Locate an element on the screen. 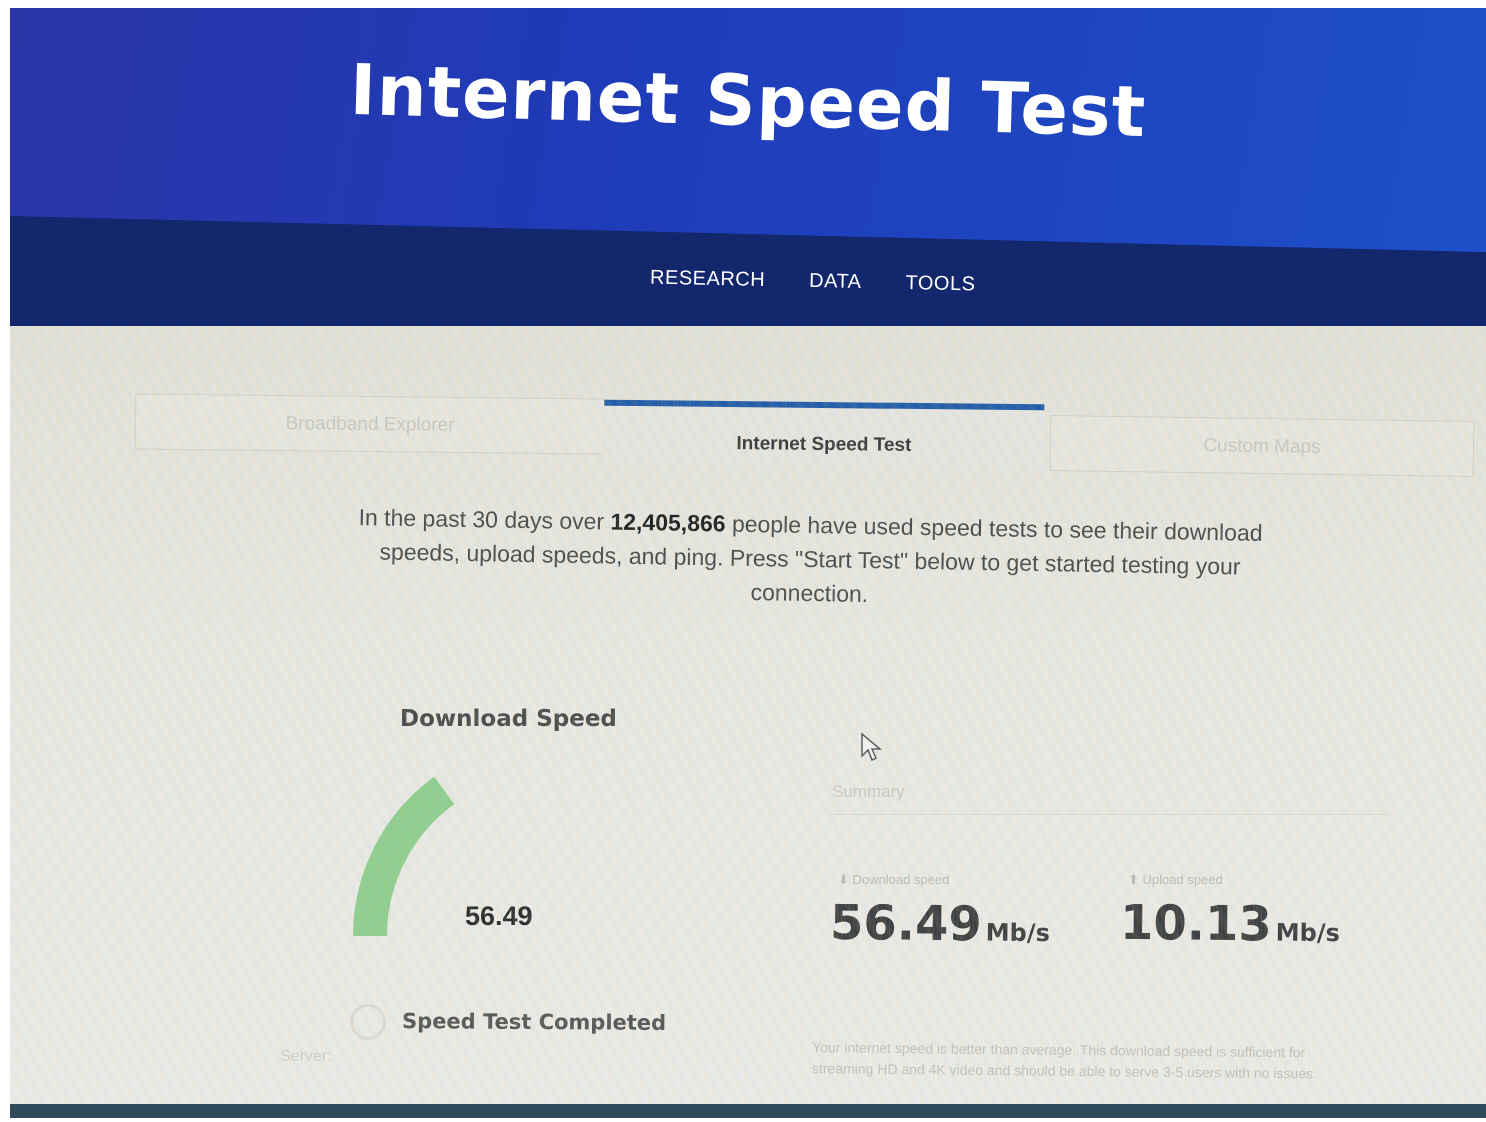 The height and width of the screenshot is (1122, 1486). gauge-title: Download Speed is located at coordinates (508, 719).